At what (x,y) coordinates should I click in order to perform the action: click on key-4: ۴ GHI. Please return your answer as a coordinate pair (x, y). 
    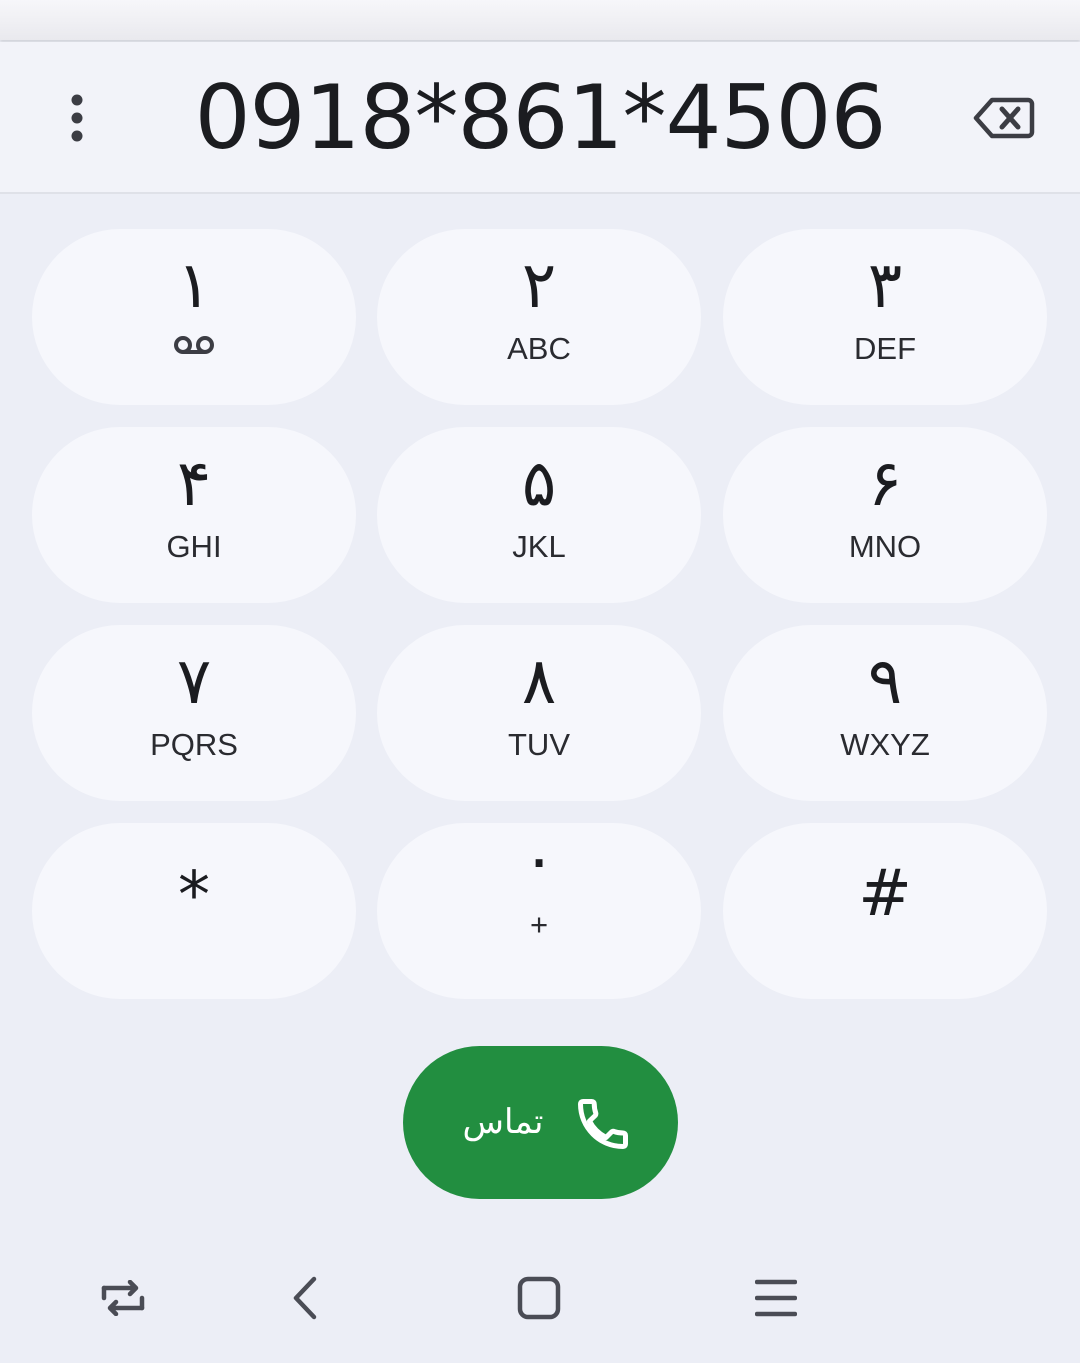
    Looking at the image, I should click on (194, 515).